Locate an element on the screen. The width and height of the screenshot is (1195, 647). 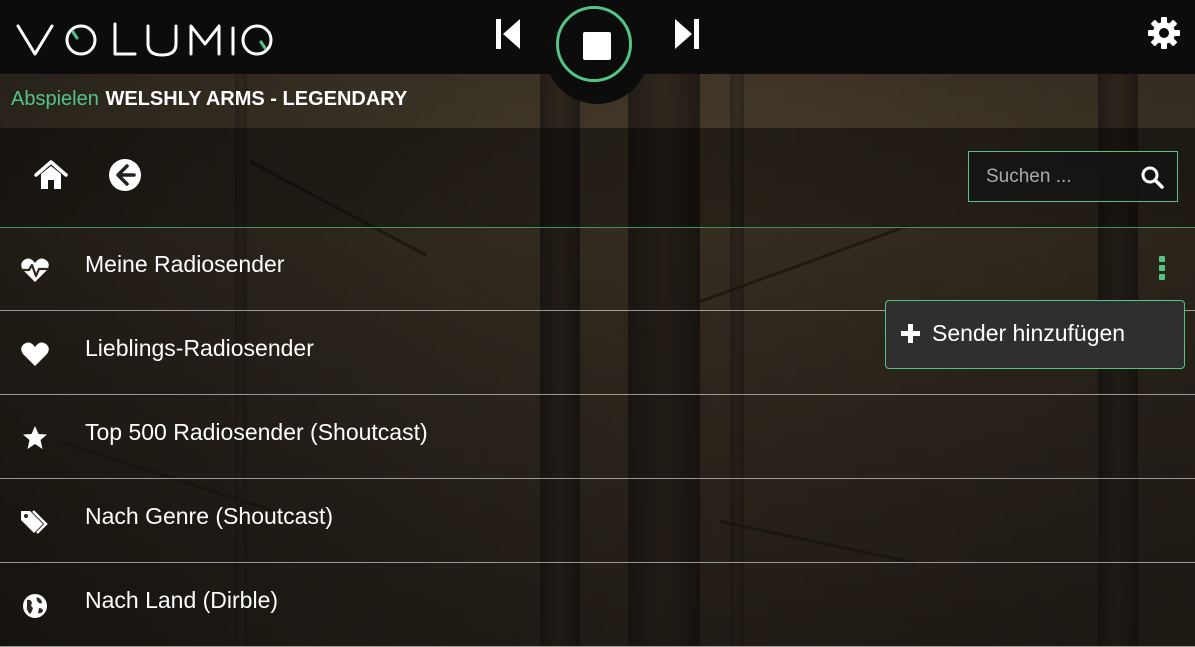
settings-gear-icon is located at coordinates (1164, 33).